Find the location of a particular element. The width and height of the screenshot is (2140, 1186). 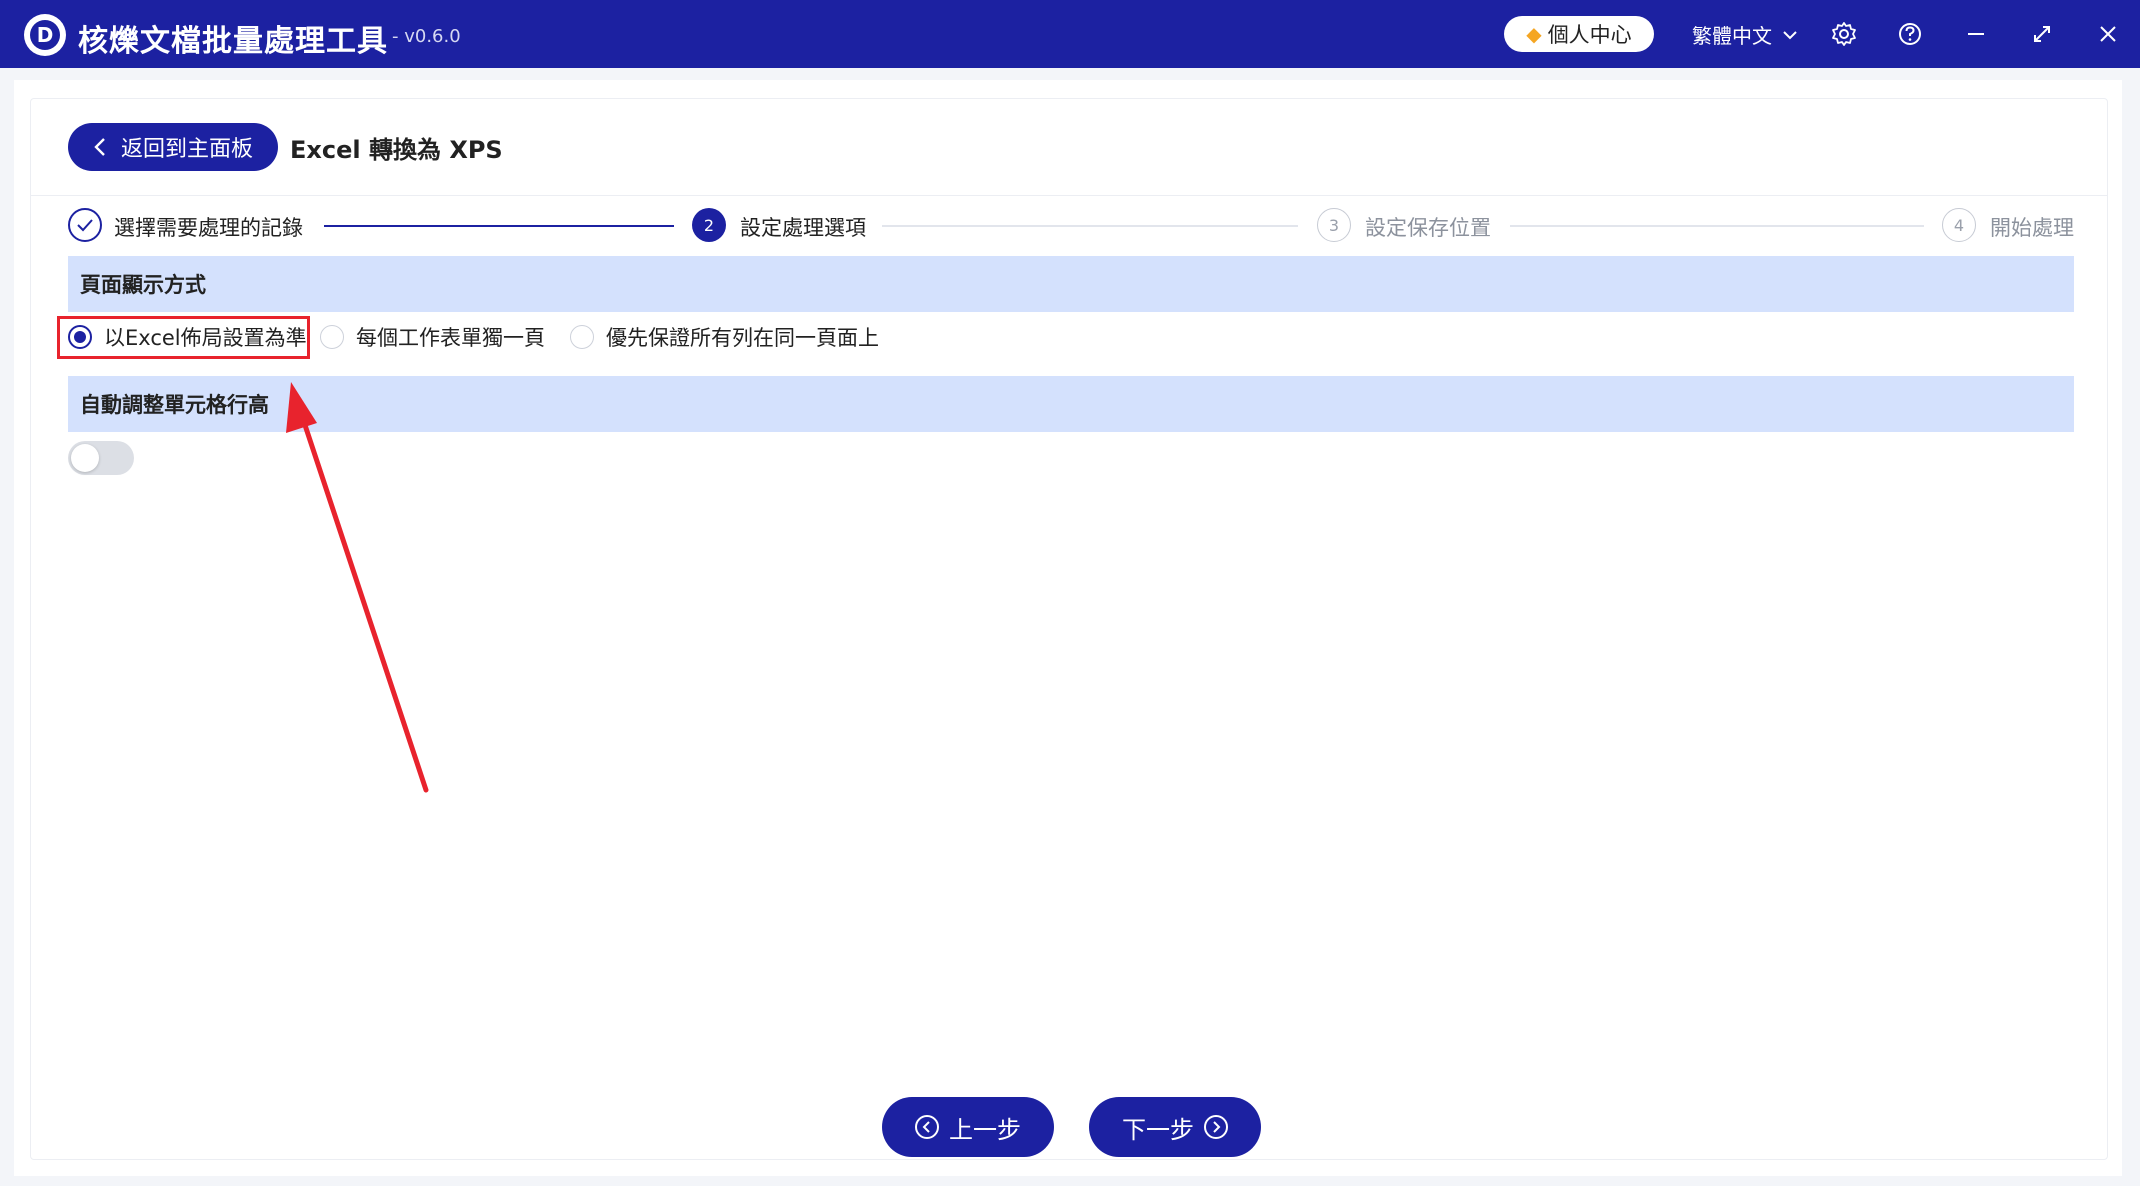

diamond-icon: ◆ is located at coordinates (1534, 34).